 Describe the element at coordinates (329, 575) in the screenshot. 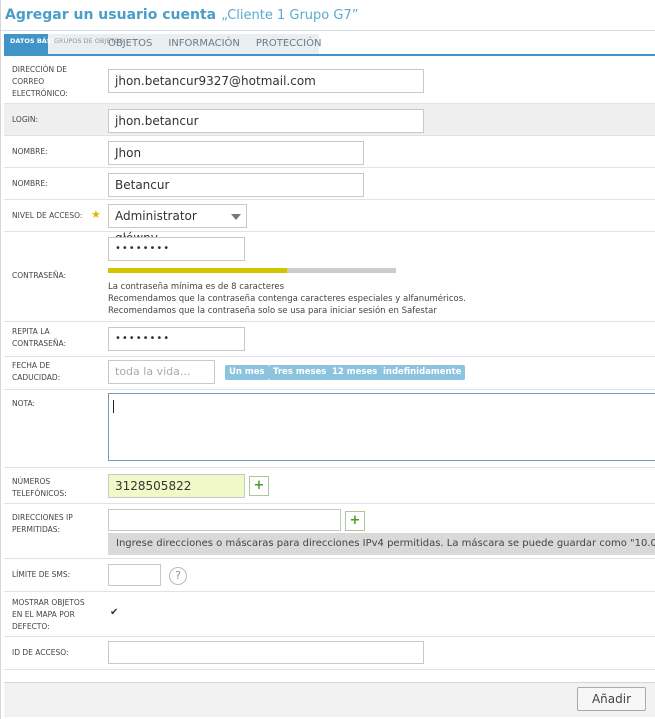

I see `row-sms-limit: LÍMITE DE SMS: ?` at that location.